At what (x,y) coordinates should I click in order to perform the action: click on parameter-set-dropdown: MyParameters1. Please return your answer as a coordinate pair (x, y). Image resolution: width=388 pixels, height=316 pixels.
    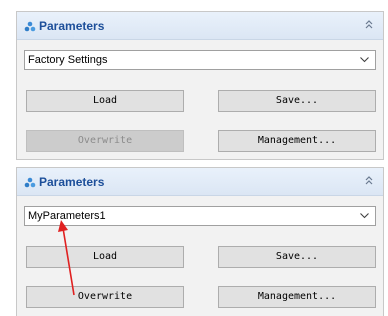
    Looking at the image, I should click on (200, 216).